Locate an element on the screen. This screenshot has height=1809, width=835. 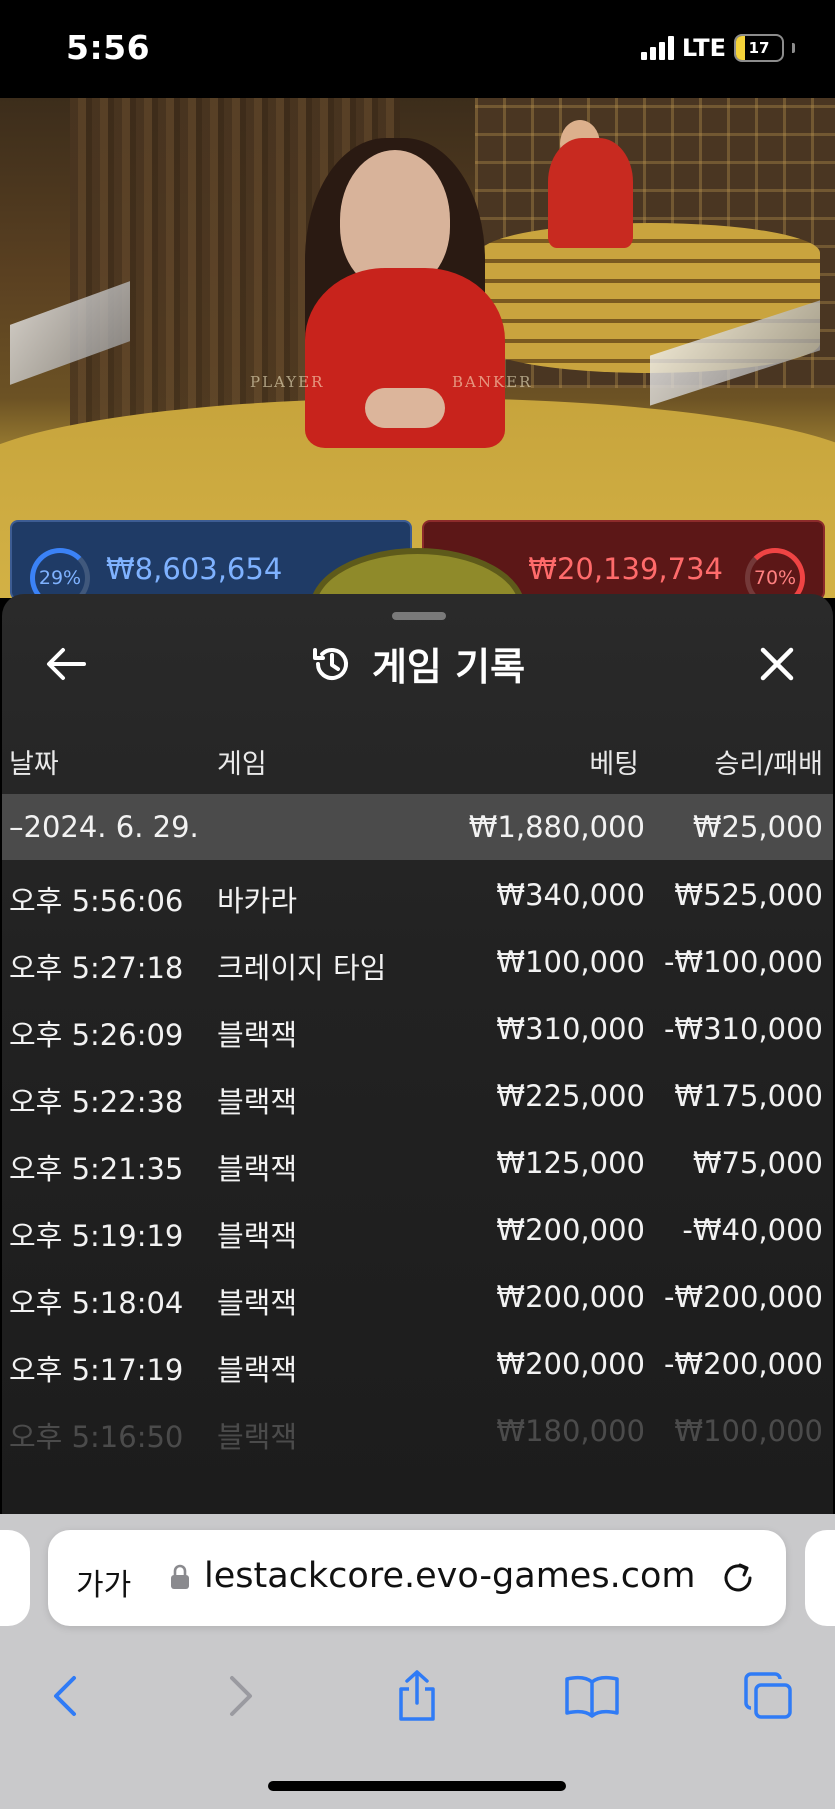
battery-icon: 17 is located at coordinates (759, 48).